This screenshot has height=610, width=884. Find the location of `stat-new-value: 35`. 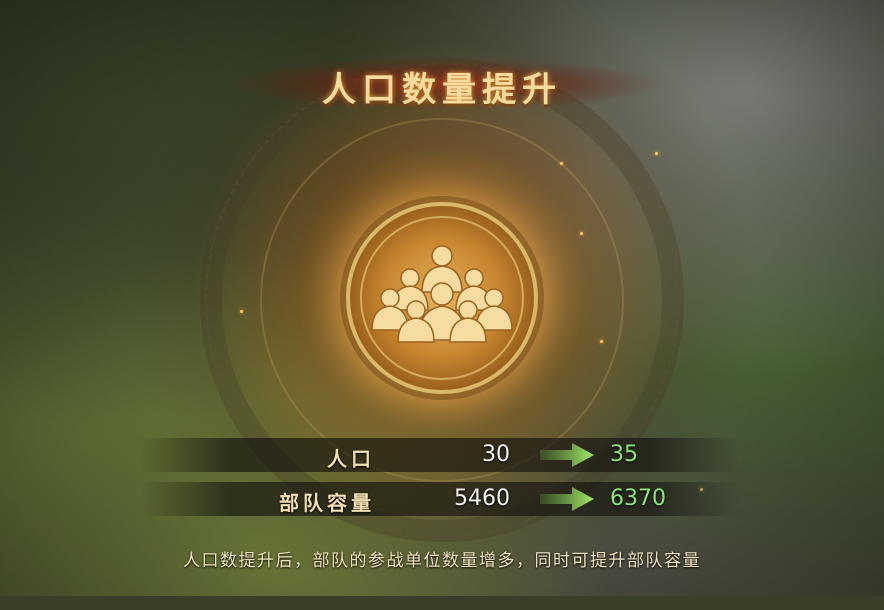

stat-new-value: 35 is located at coordinates (624, 454).